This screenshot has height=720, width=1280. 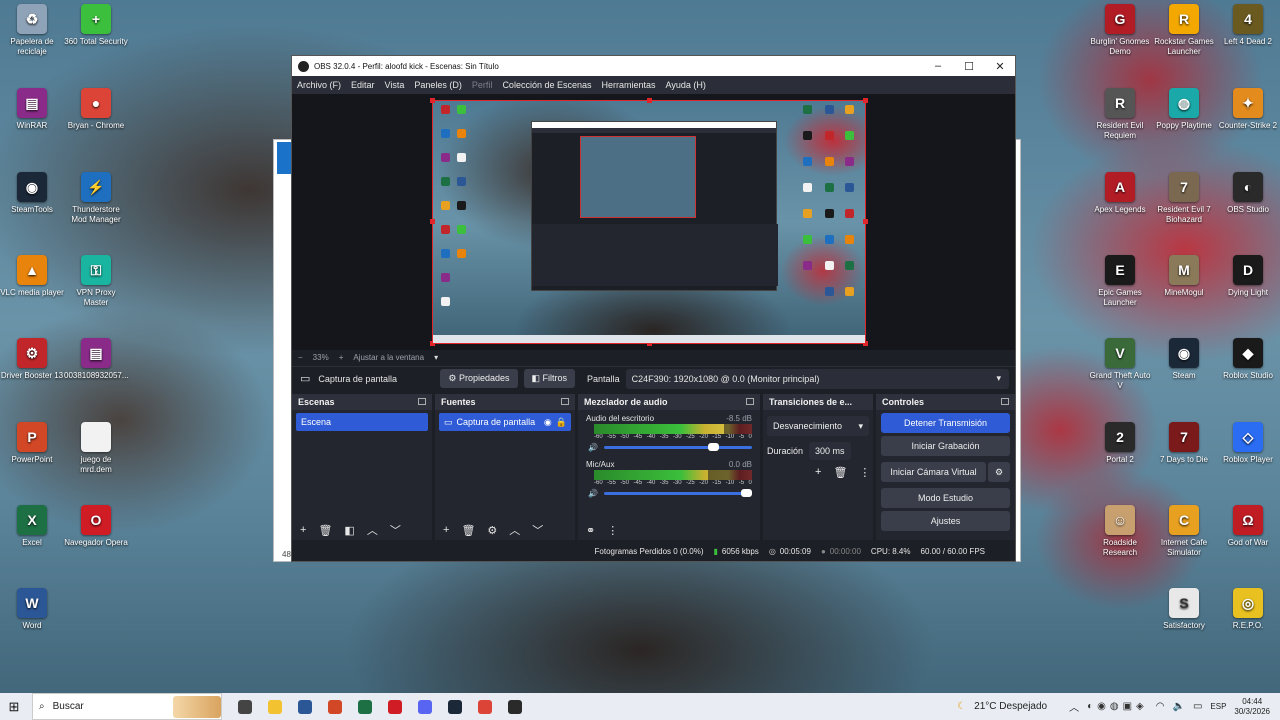 What do you see at coordinates (1120, 443) in the screenshot?
I see `desktop-icon: 2 Portal 2` at bounding box center [1120, 443].